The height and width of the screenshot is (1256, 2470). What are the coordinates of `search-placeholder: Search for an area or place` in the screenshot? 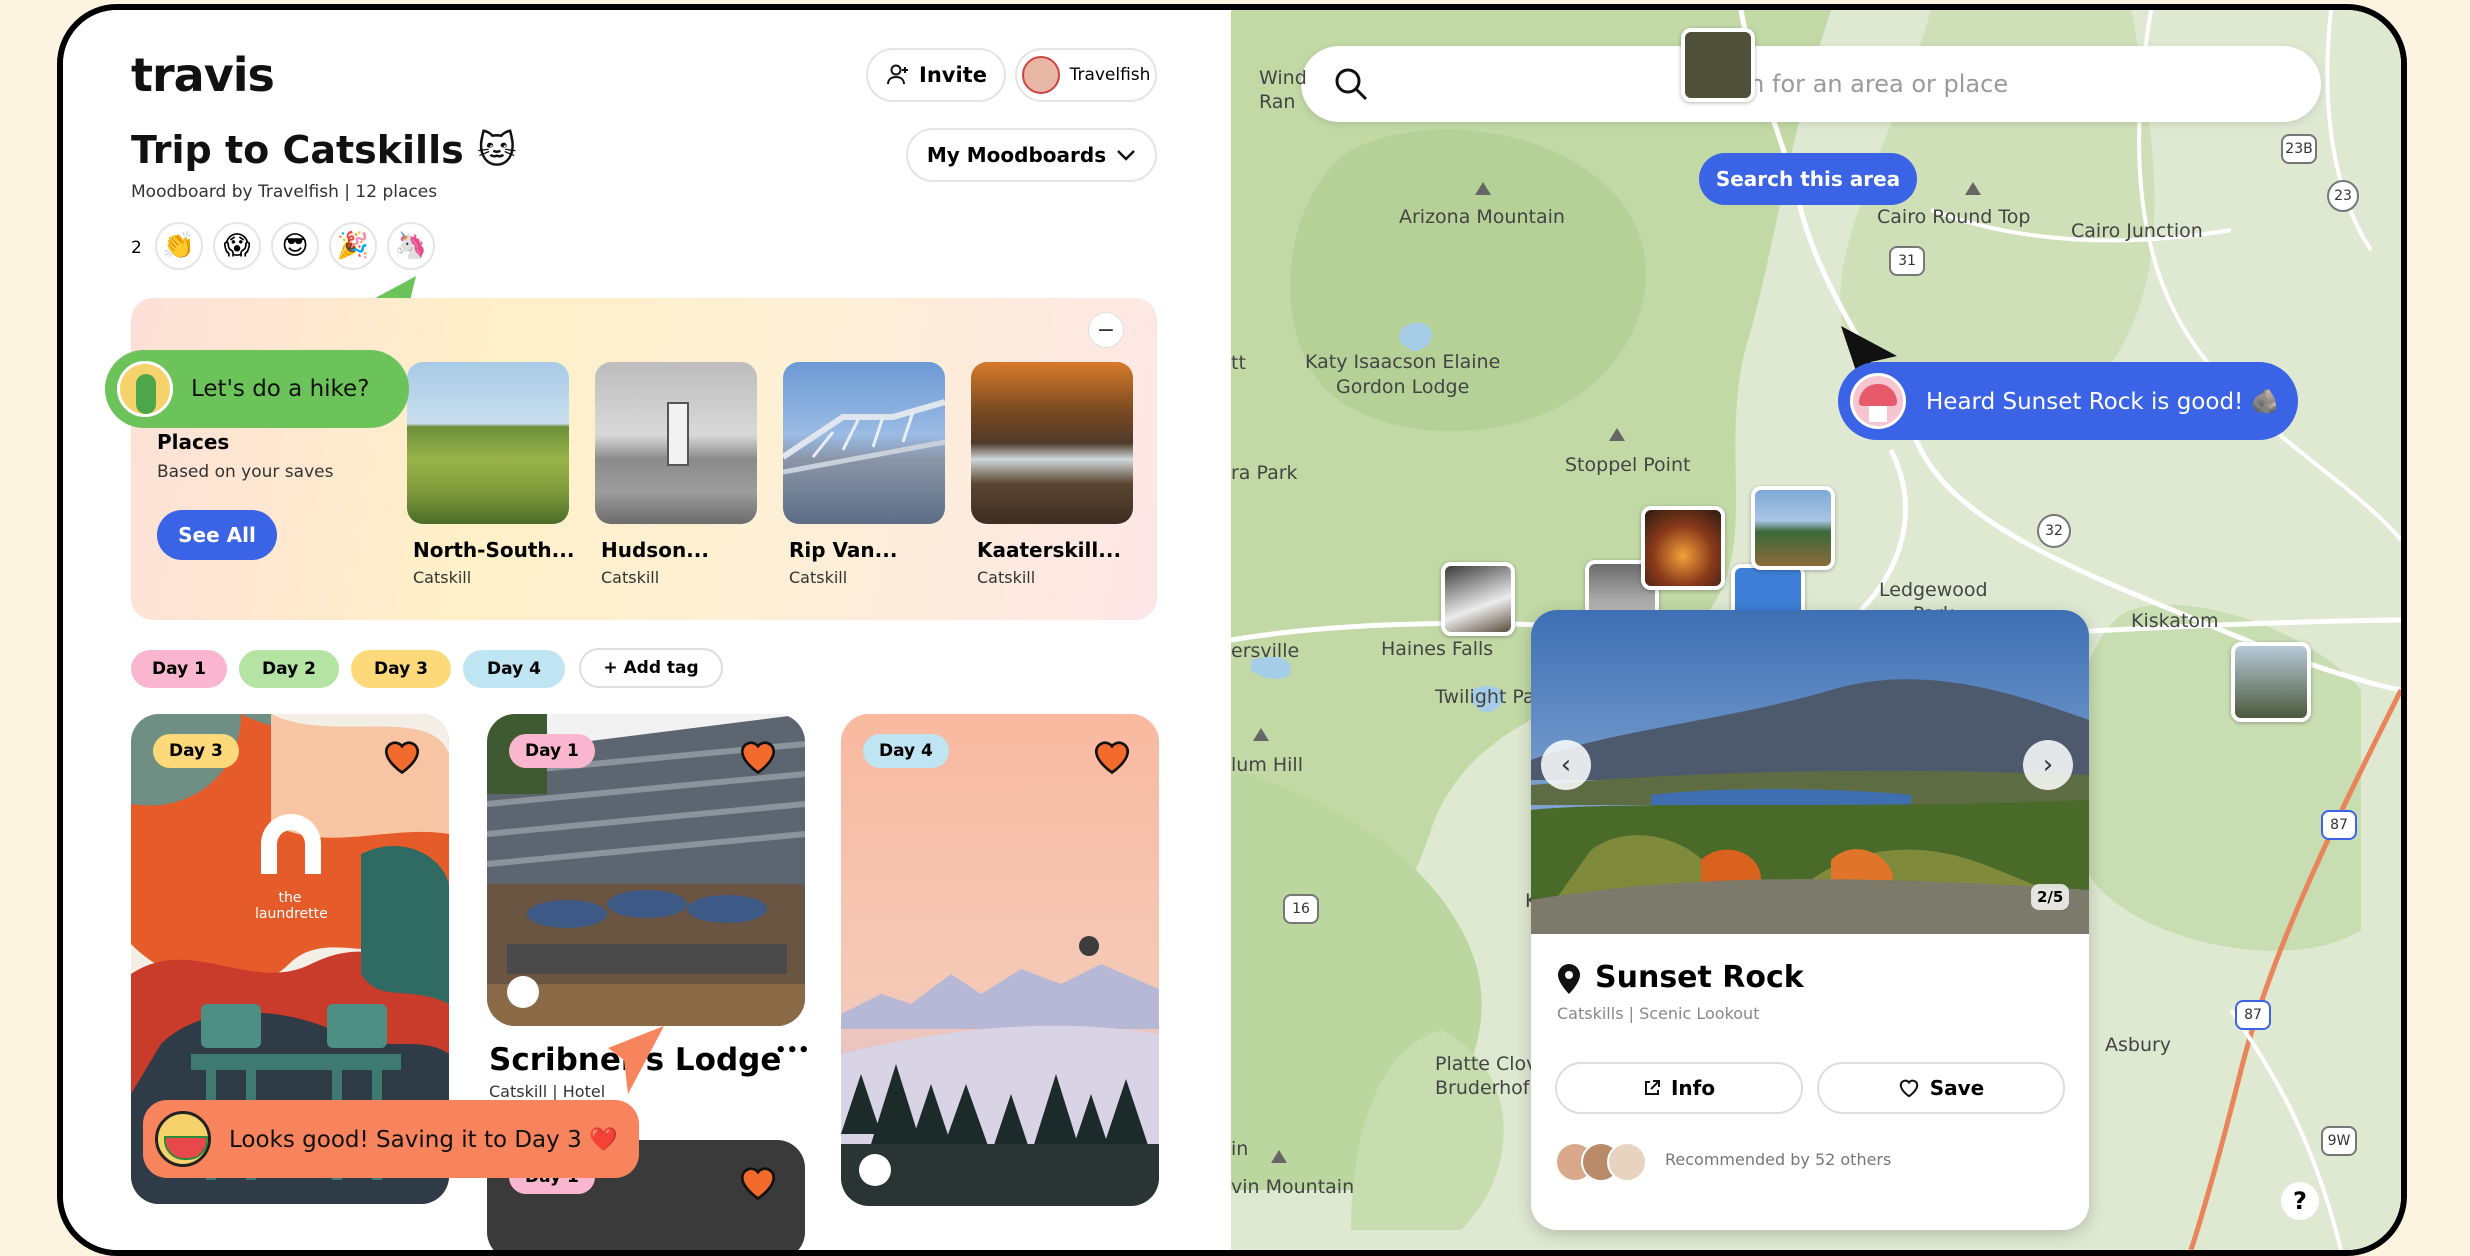 It's located at (1845, 84).